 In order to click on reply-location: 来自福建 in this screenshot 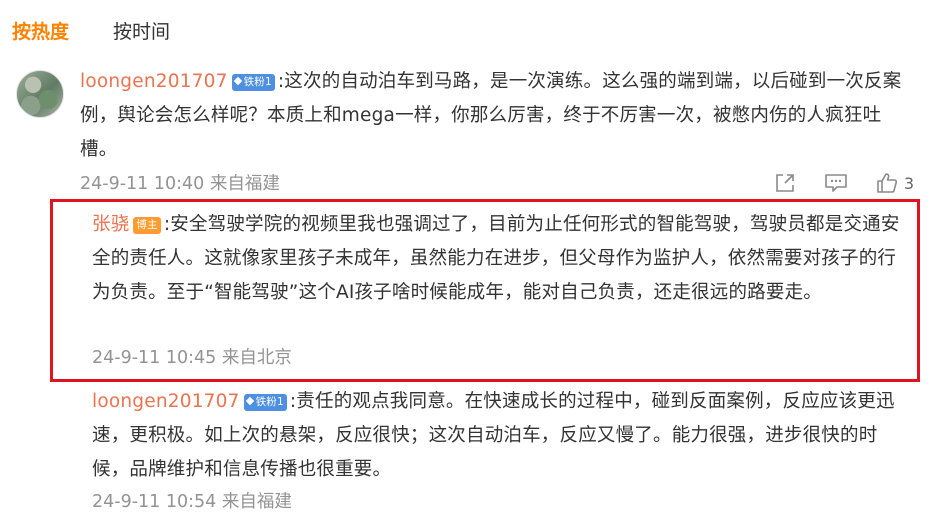, I will do `click(256, 502)`.